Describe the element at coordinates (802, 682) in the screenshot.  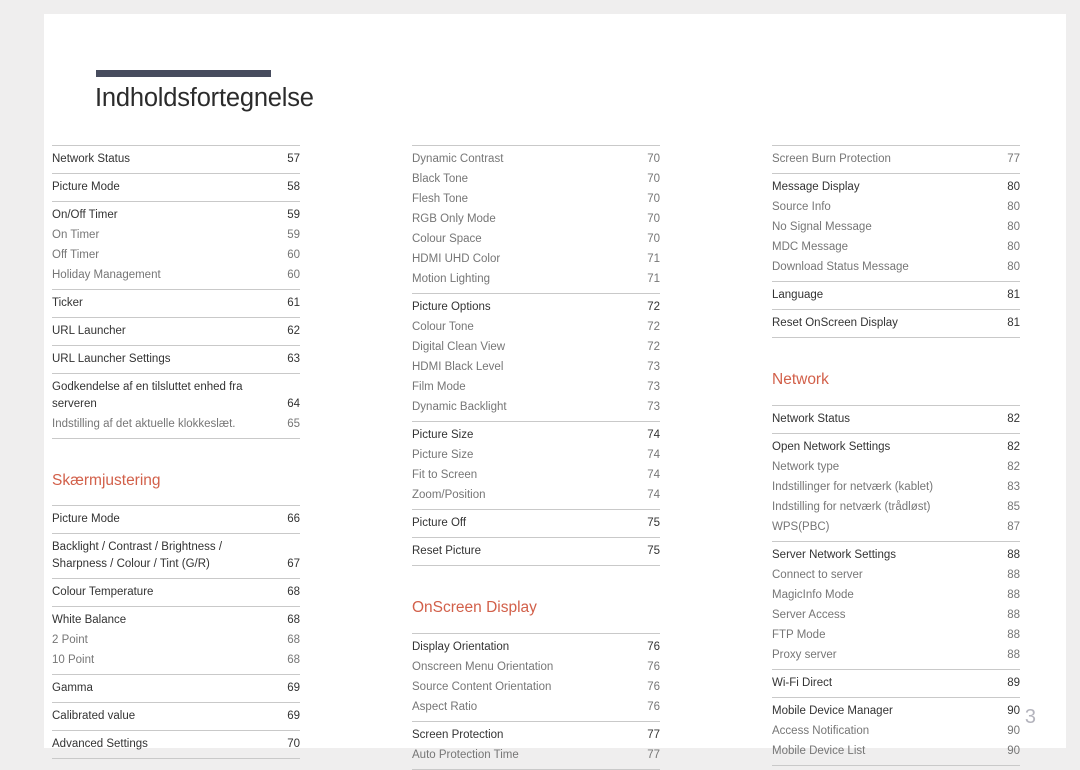
I see `toc-entry-label: Wi-Fi Direct` at that location.